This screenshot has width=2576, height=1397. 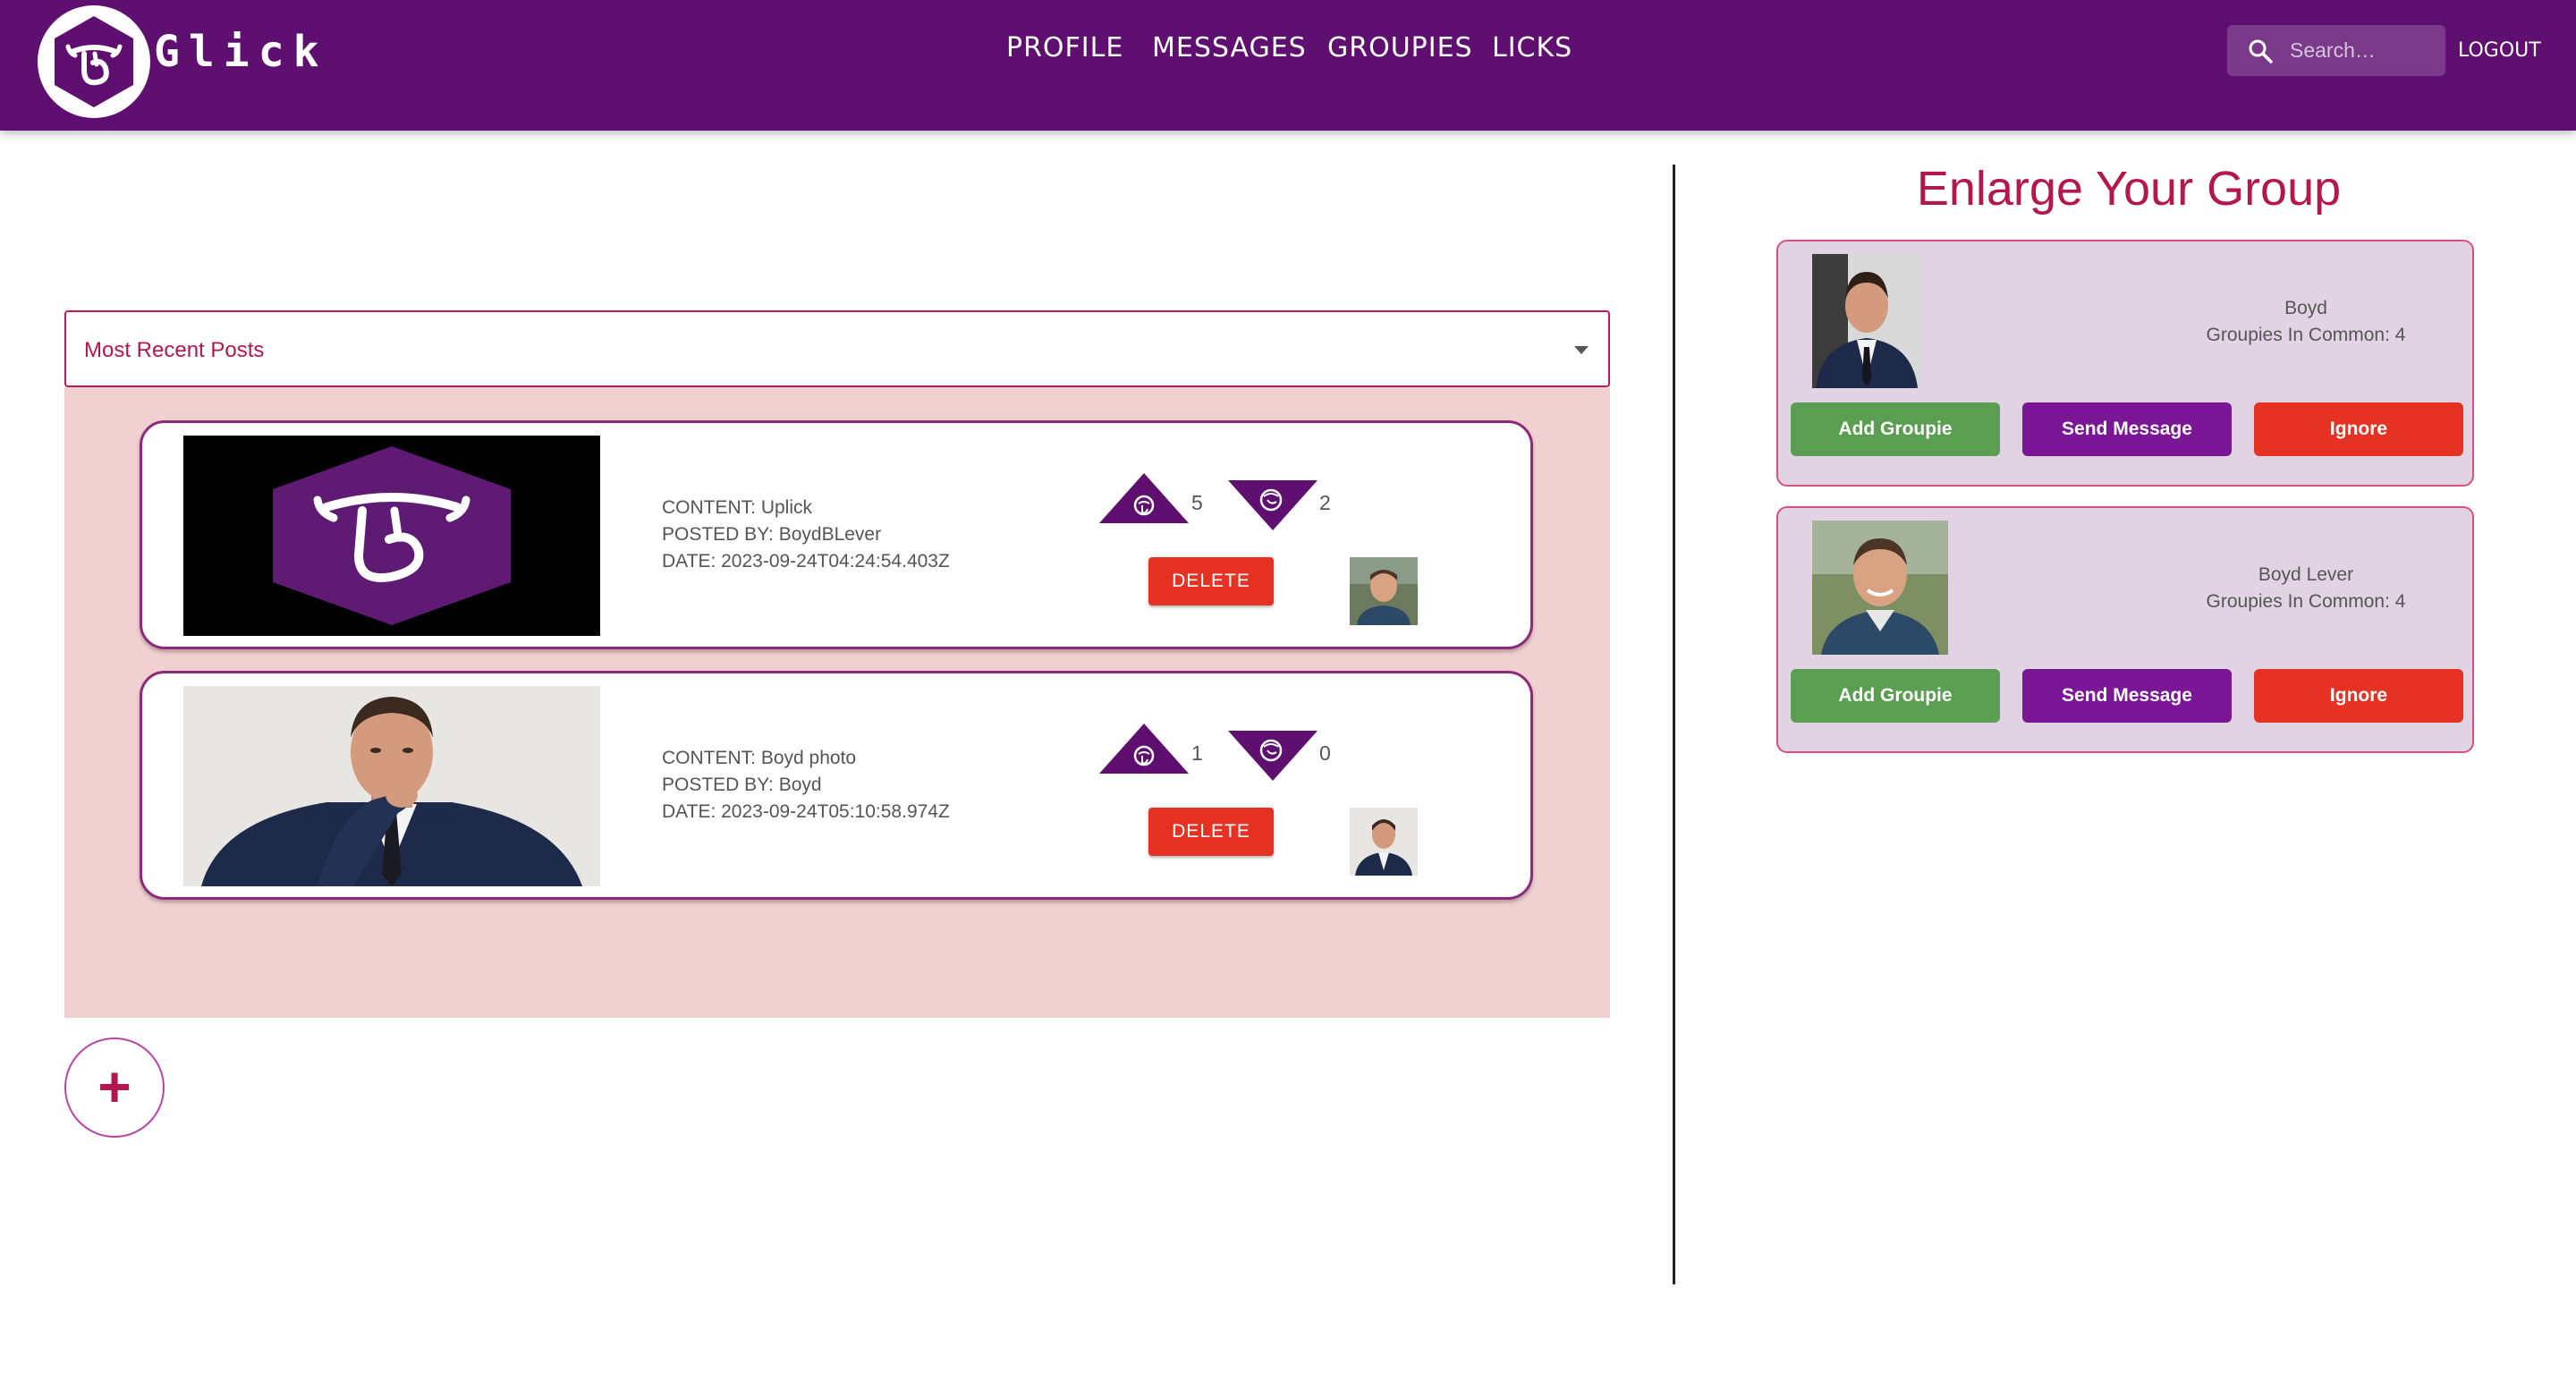 I want to click on suggestion-info: Boyd Lever Groupies In Common: 4, so click(x=2306, y=588).